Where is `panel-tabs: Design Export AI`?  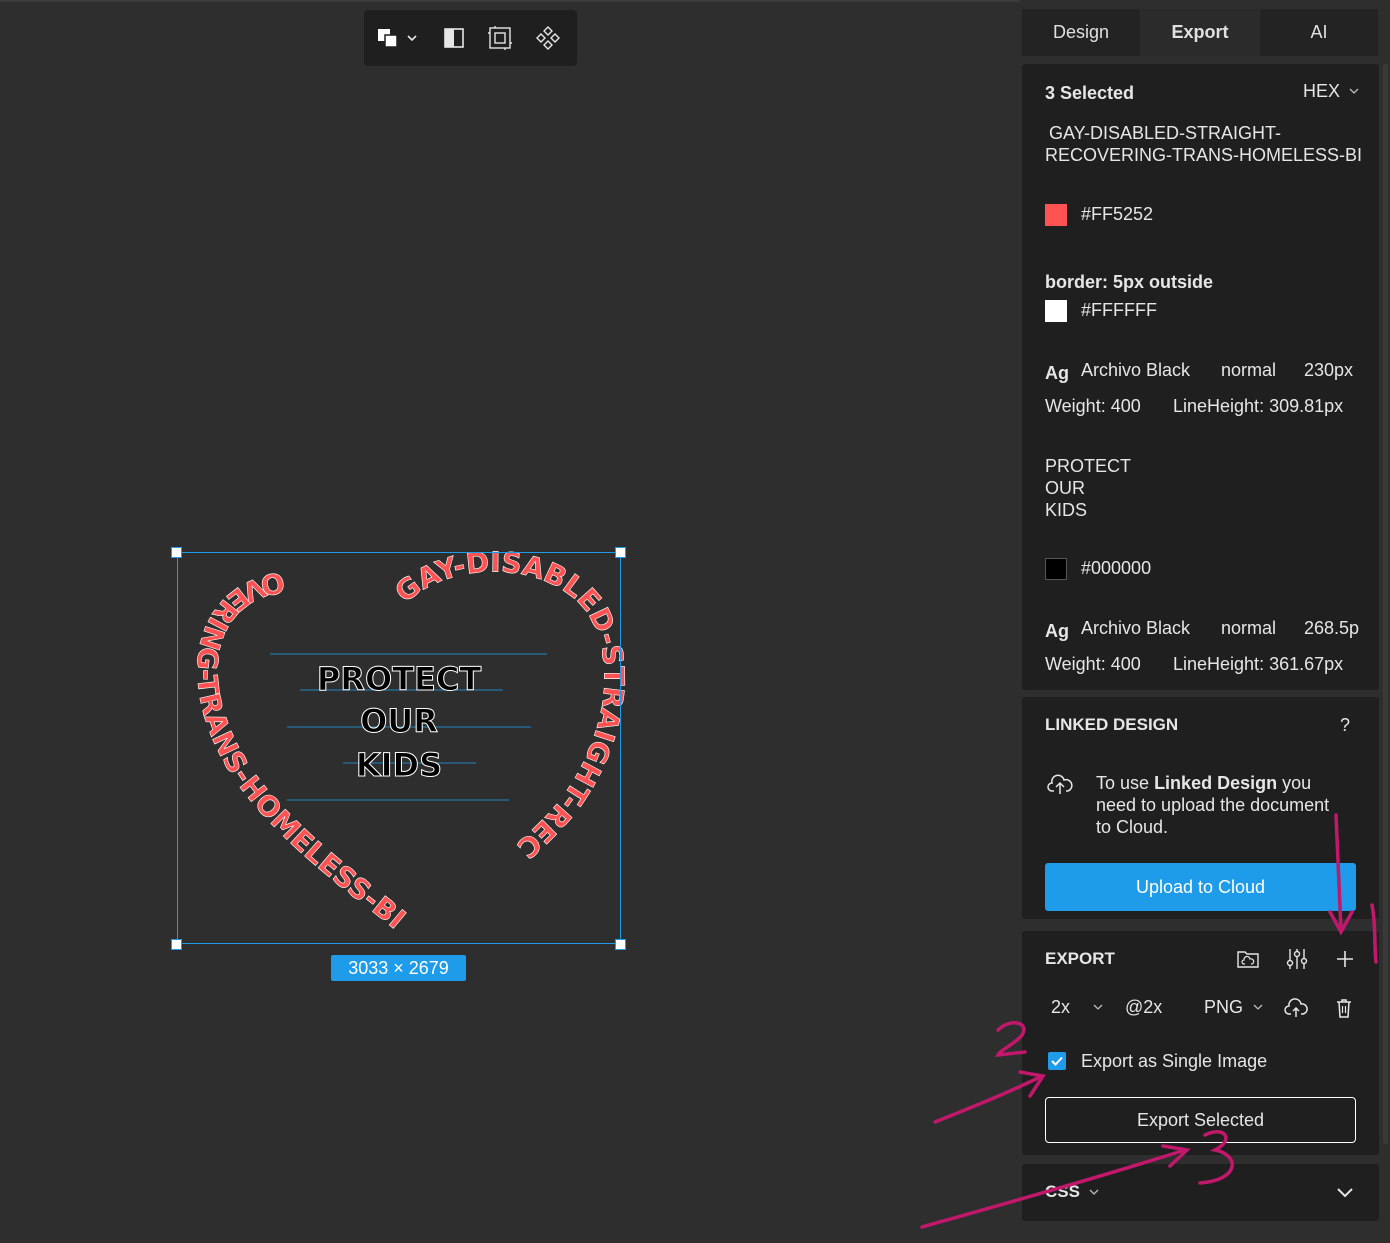 panel-tabs: Design Export AI is located at coordinates (1200, 32).